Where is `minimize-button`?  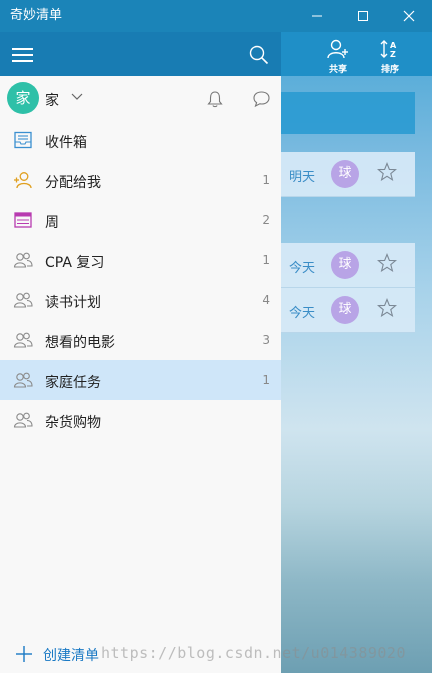 minimize-button is located at coordinates (317, 16).